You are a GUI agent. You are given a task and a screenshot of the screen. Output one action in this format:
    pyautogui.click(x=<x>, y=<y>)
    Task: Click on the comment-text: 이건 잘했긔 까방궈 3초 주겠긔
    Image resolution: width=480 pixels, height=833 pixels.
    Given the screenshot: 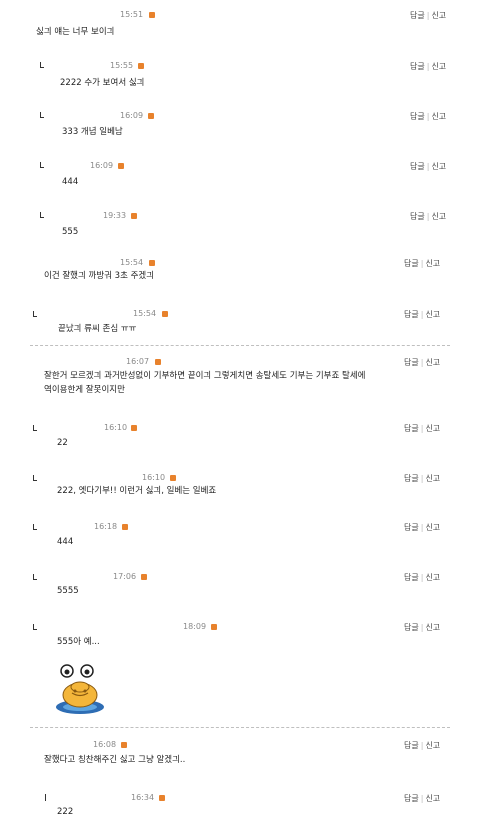 What is the action you would take?
    pyautogui.click(x=99, y=276)
    